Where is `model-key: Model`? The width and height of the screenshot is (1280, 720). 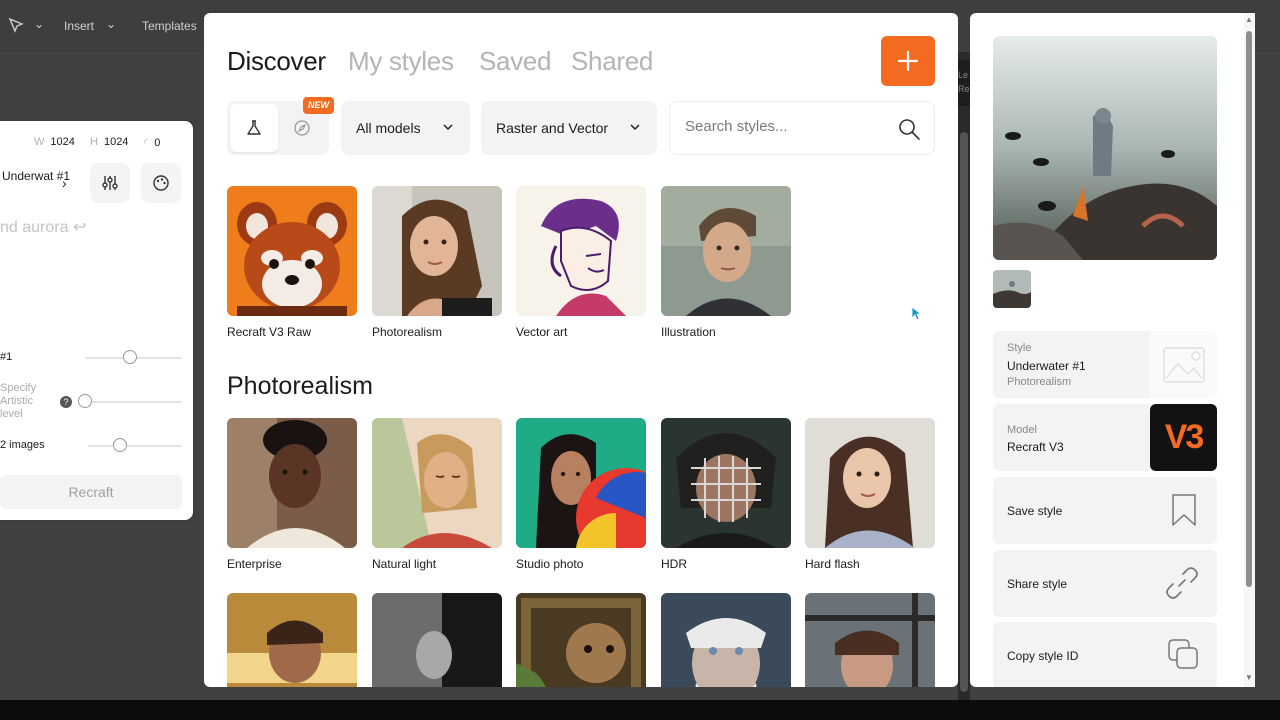
model-key: Model is located at coordinates (1022, 430).